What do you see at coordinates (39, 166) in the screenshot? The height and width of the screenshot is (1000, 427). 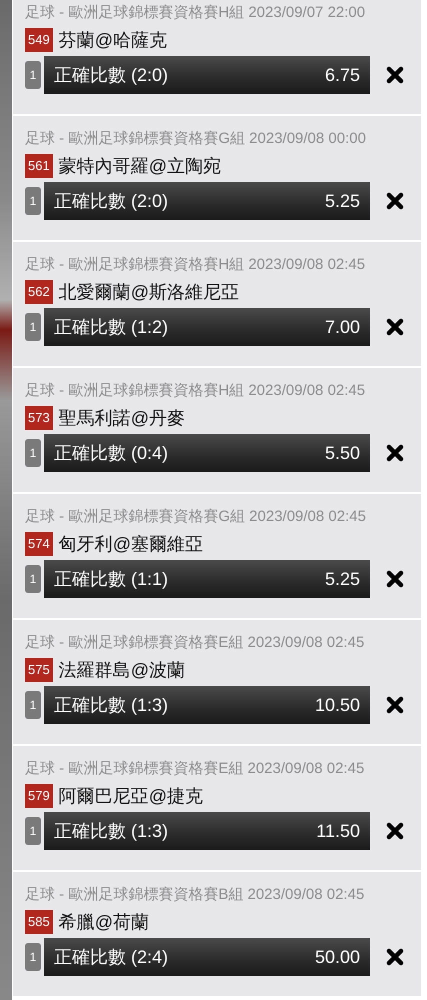 I see `match-number: 561` at bounding box center [39, 166].